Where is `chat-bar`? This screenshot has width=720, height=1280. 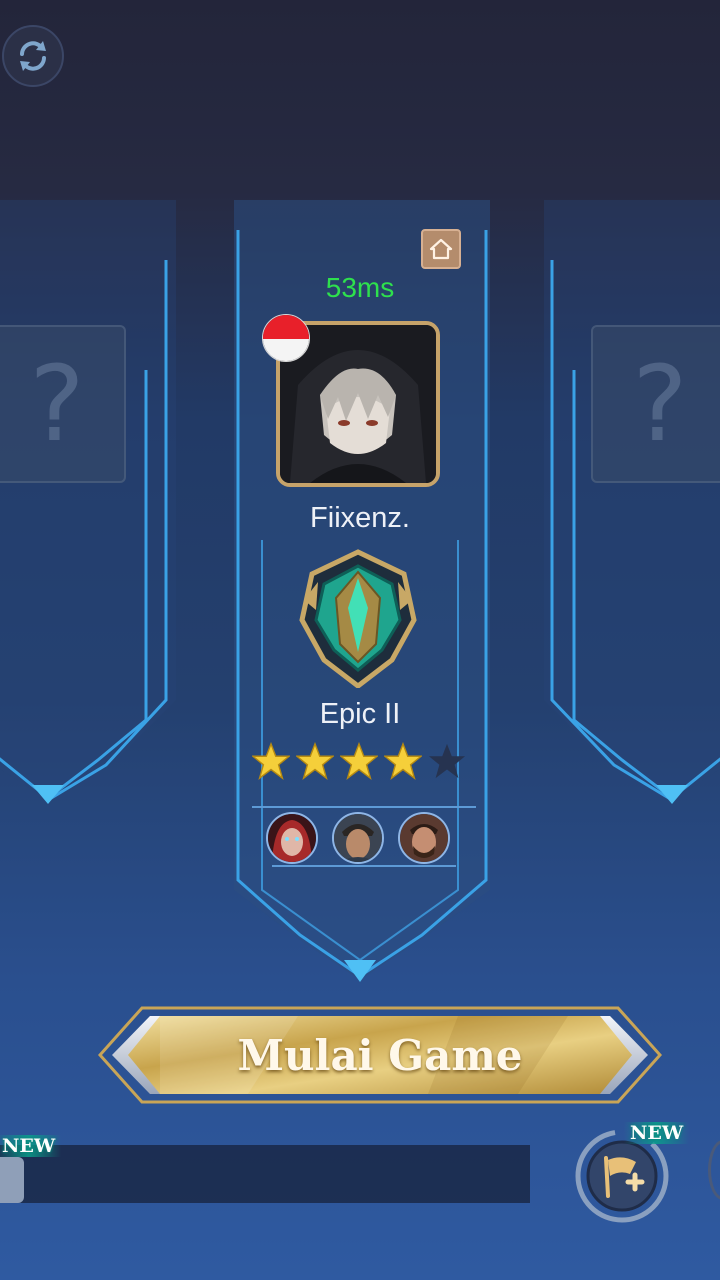
chat-bar is located at coordinates (265, 1174).